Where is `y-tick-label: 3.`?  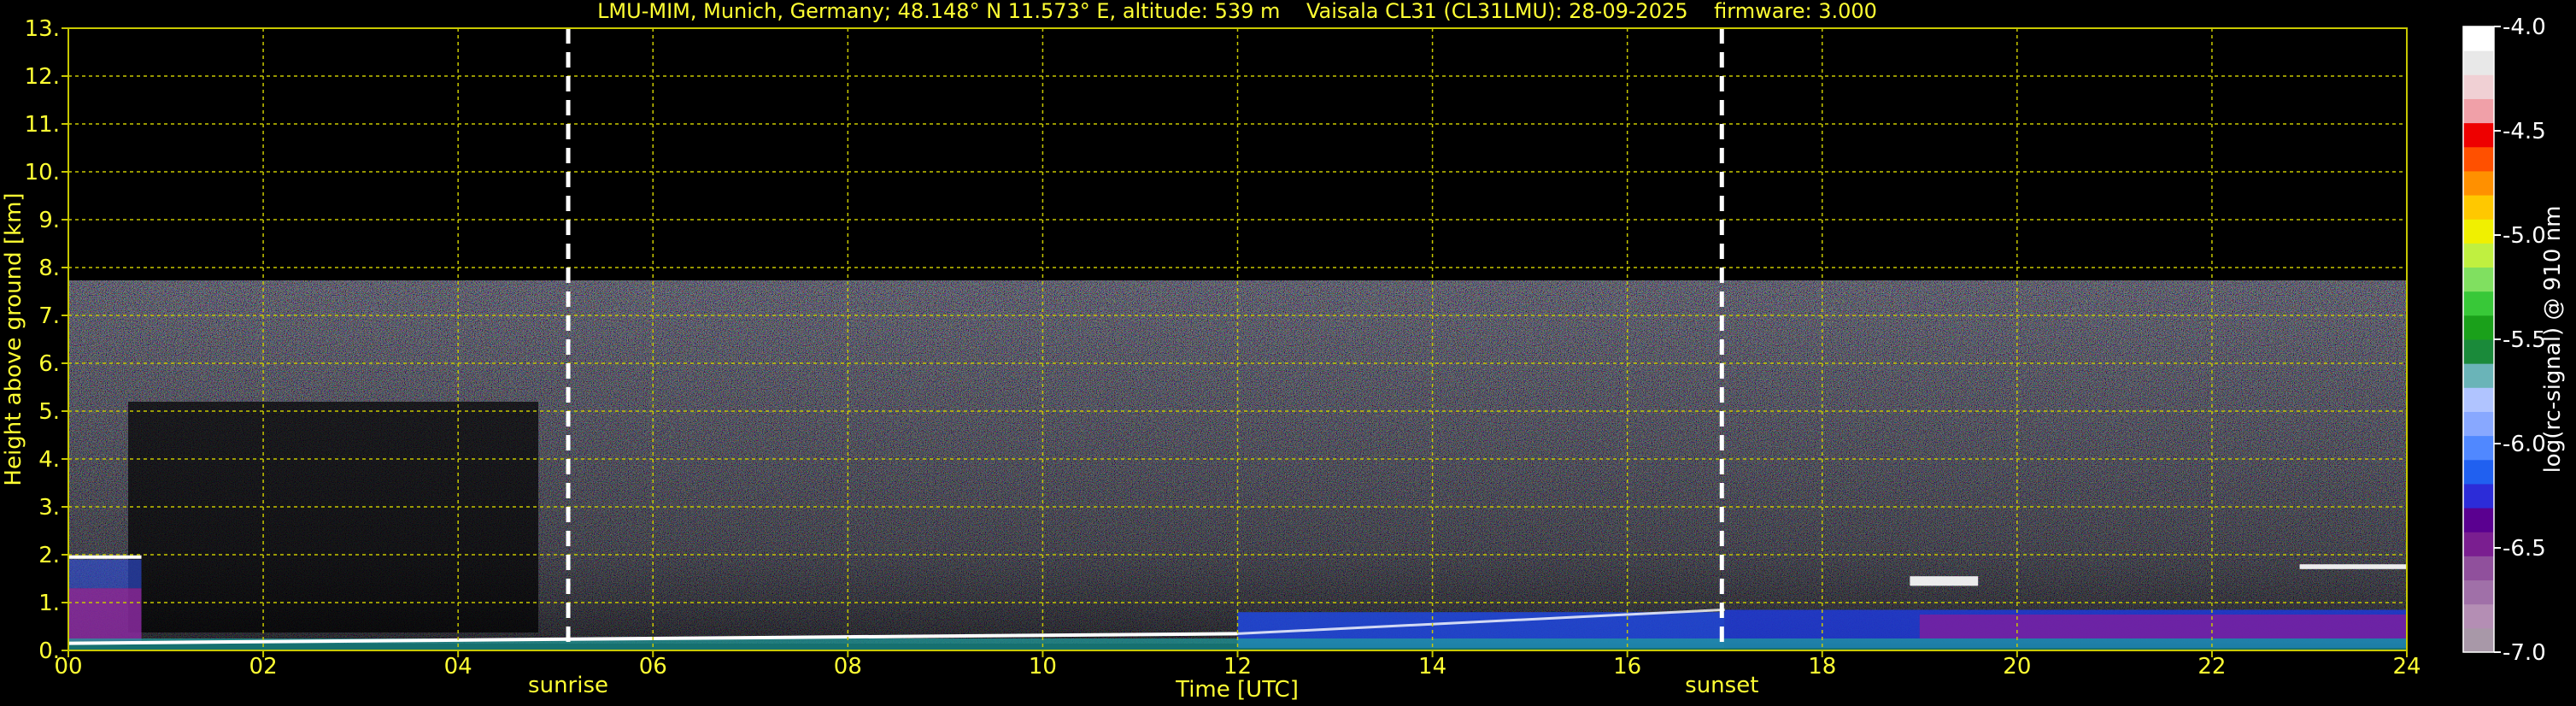 y-tick-label: 3. is located at coordinates (49, 508).